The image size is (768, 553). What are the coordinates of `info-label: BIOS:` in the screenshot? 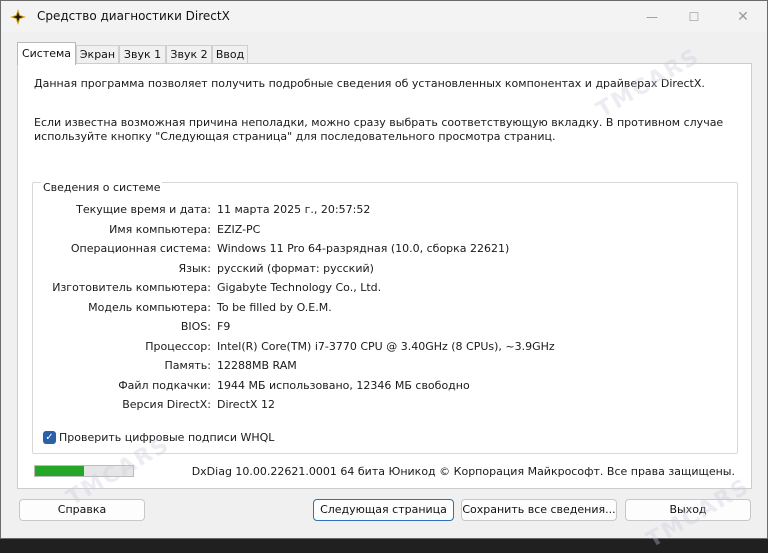 It's located at (195, 326).